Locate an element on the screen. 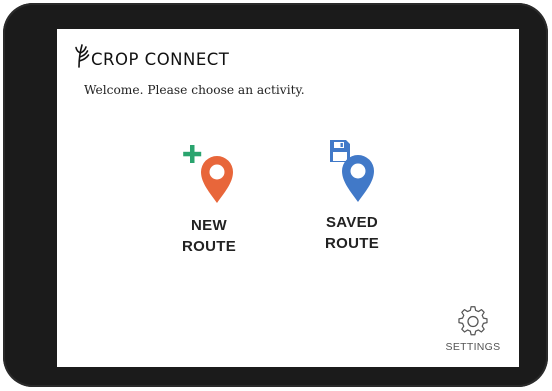  new-route-button: NEW ROUTE is located at coordinates (209, 199).